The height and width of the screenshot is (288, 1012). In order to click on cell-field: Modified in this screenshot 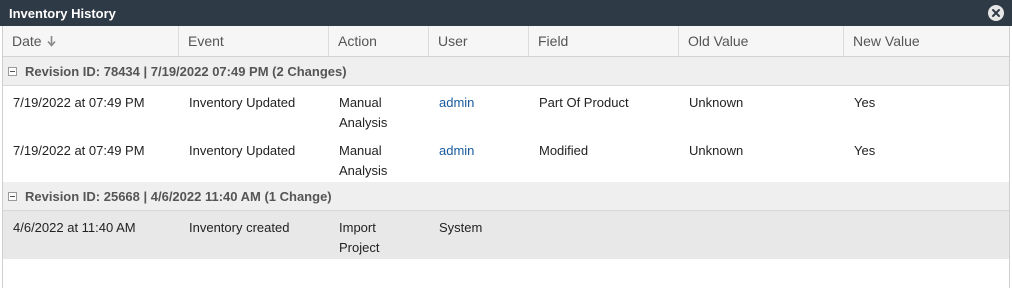, I will do `click(564, 150)`.